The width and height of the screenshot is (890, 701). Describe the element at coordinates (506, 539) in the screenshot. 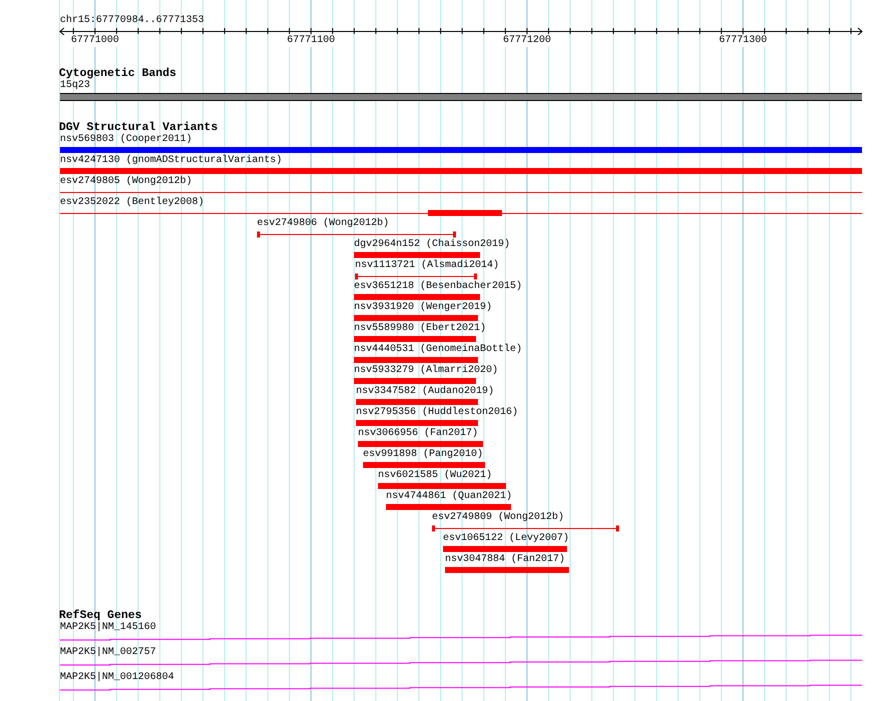

I see `variant-label: esv1065122 (Levy2007)` at that location.